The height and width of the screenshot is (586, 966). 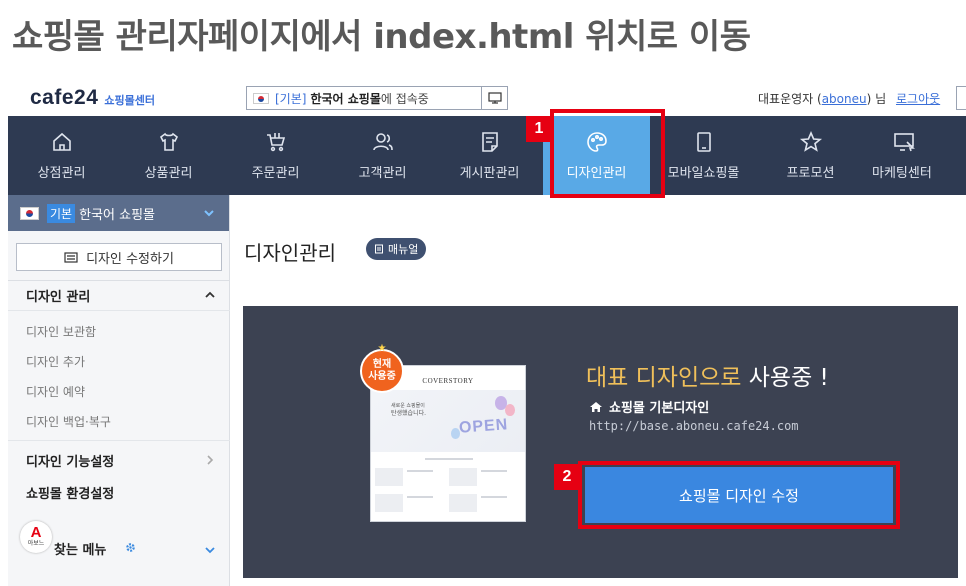 What do you see at coordinates (291, 98) in the screenshot?
I see `lang-prefix: [기본]` at bounding box center [291, 98].